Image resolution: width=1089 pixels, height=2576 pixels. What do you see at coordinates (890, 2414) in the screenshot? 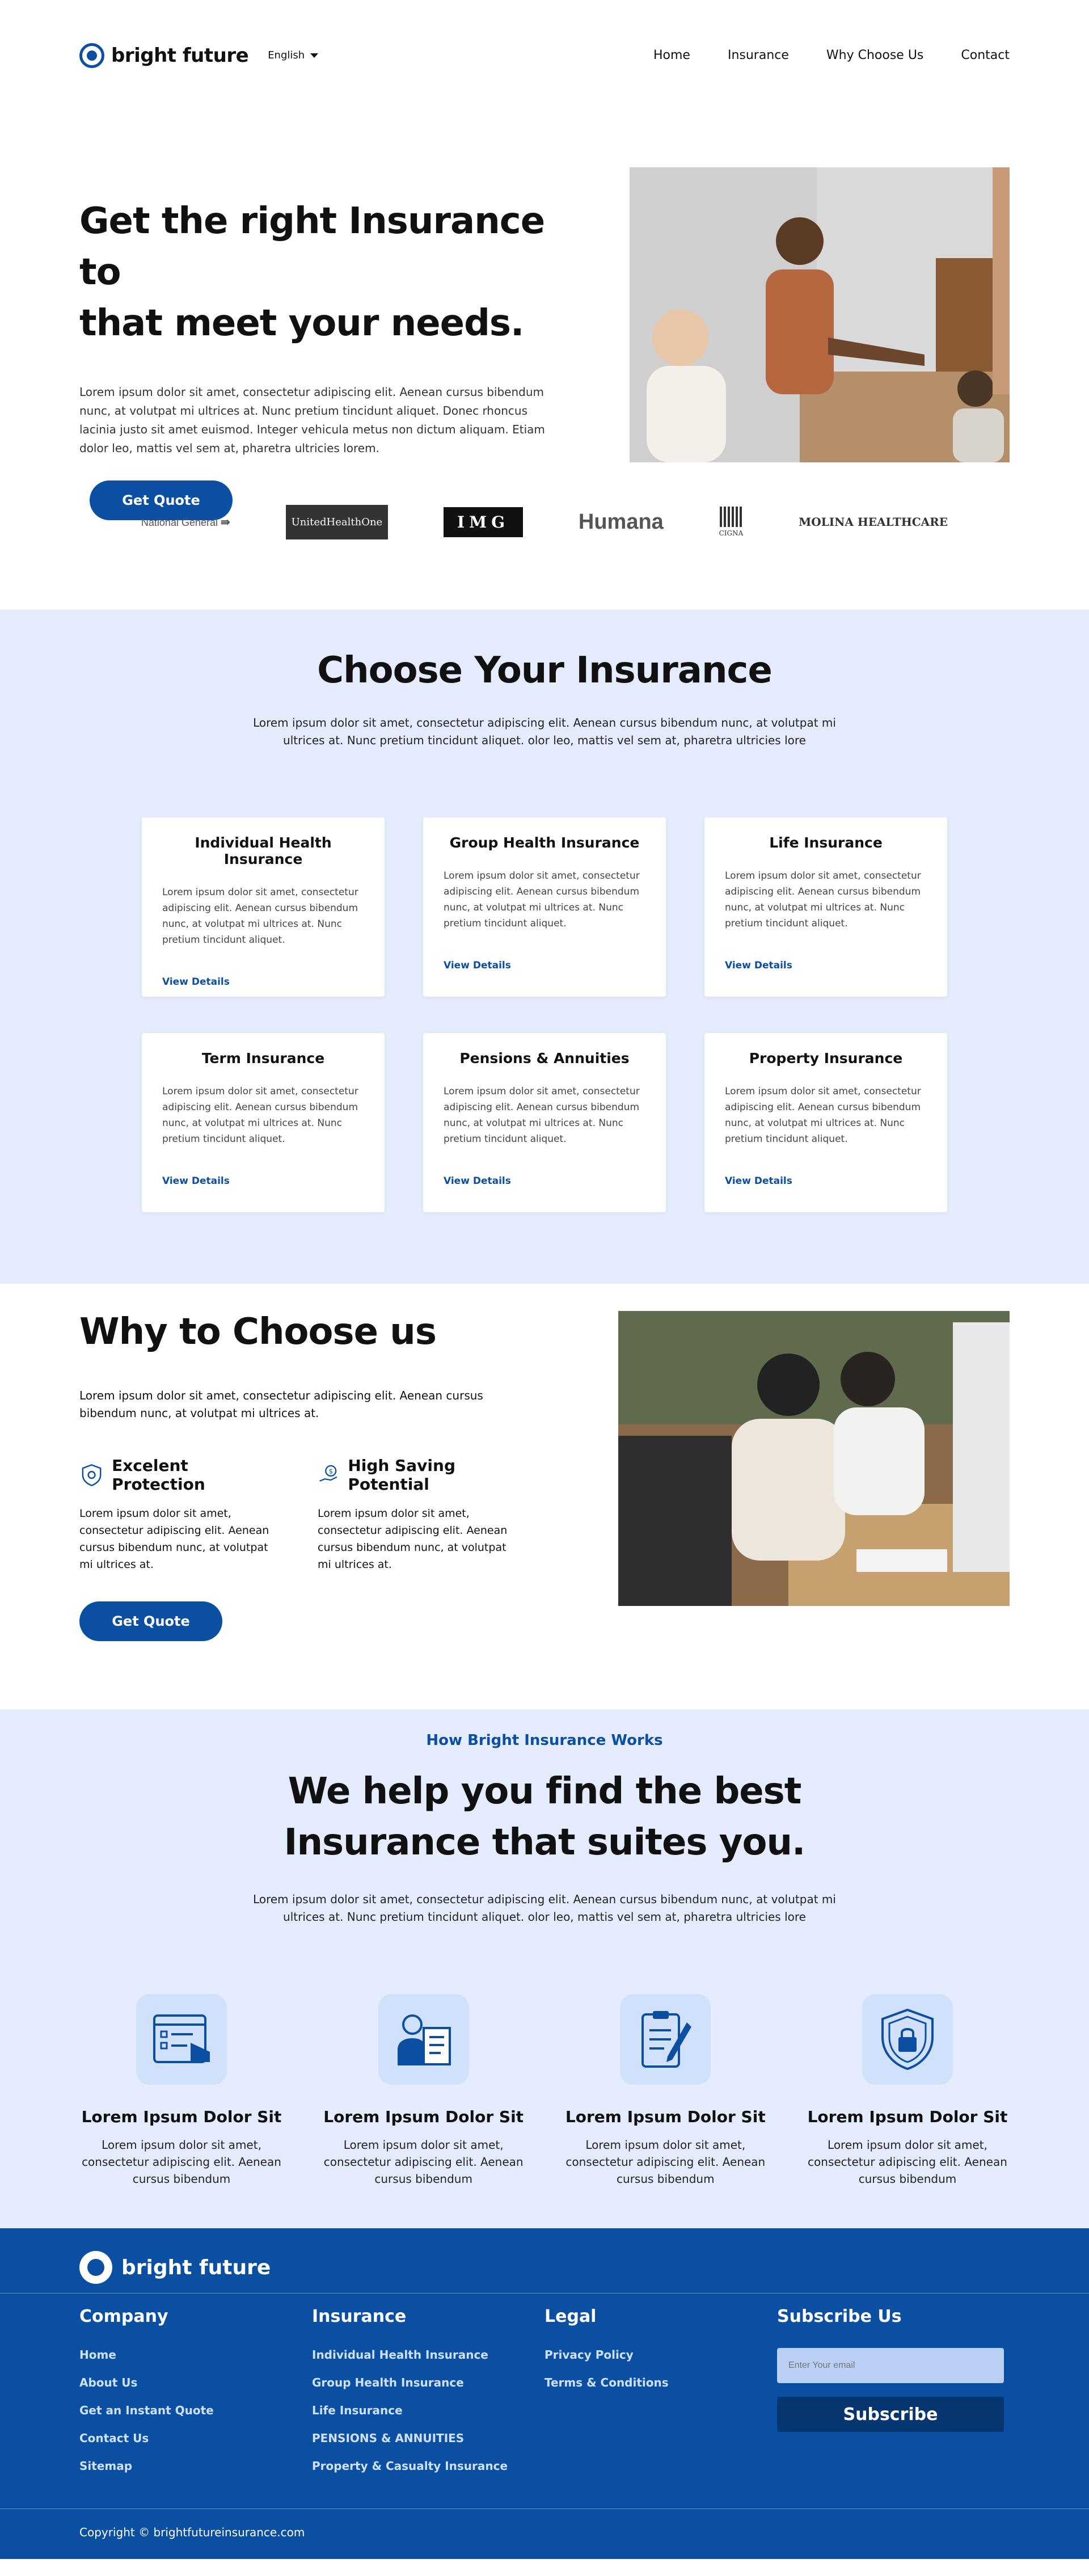
I see `subscribe-button: Subscribe` at bounding box center [890, 2414].